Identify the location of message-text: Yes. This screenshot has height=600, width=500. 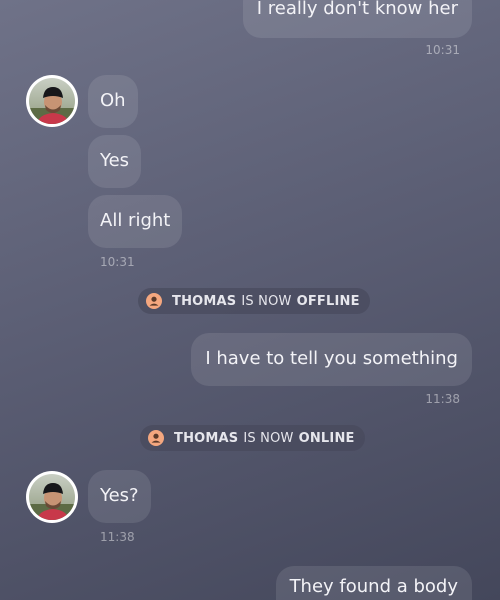
(115, 160).